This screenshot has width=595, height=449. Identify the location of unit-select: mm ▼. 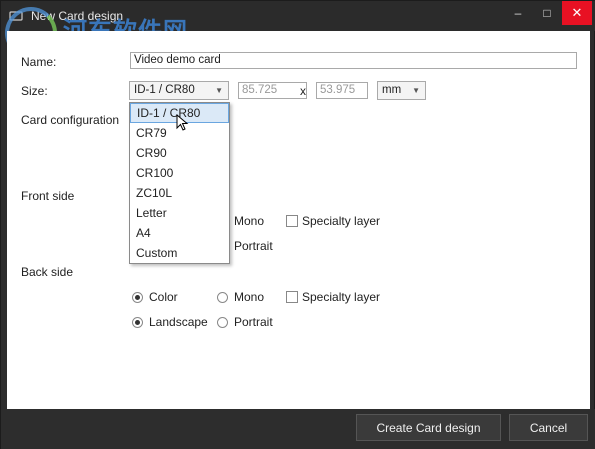
(401, 90).